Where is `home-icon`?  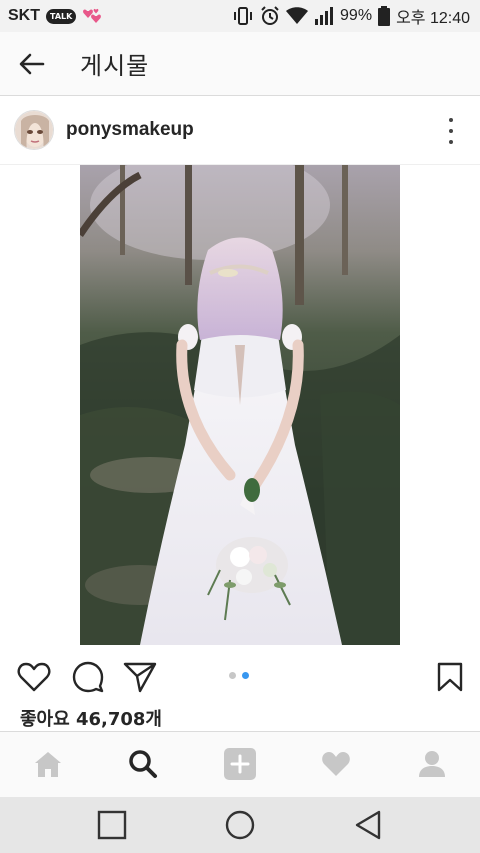
home-icon is located at coordinates (48, 764).